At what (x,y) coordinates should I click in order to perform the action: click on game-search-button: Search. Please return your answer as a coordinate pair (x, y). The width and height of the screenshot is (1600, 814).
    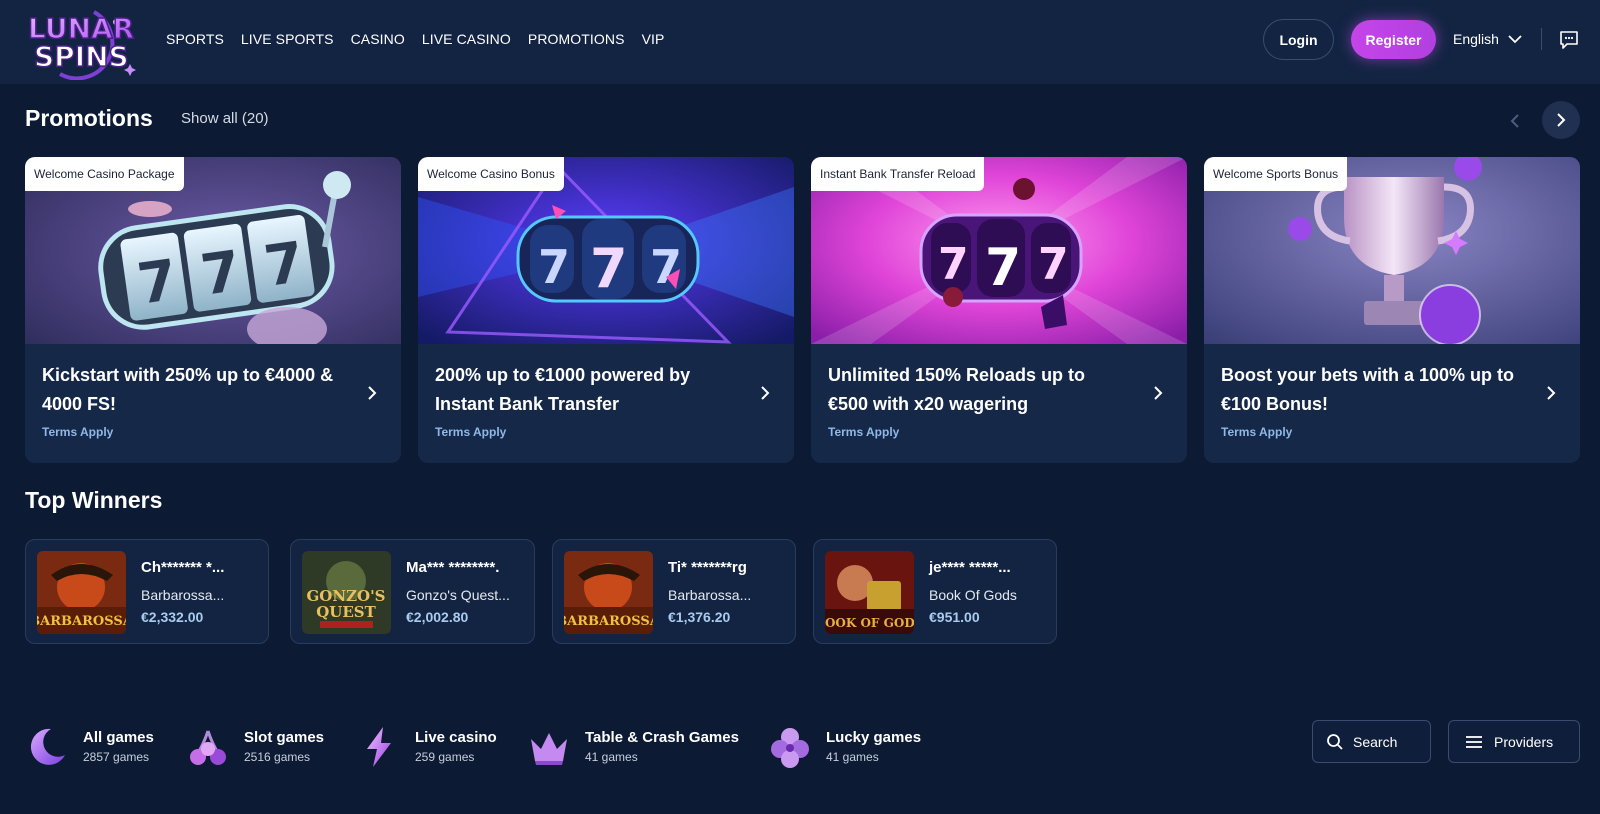
    Looking at the image, I should click on (1371, 741).